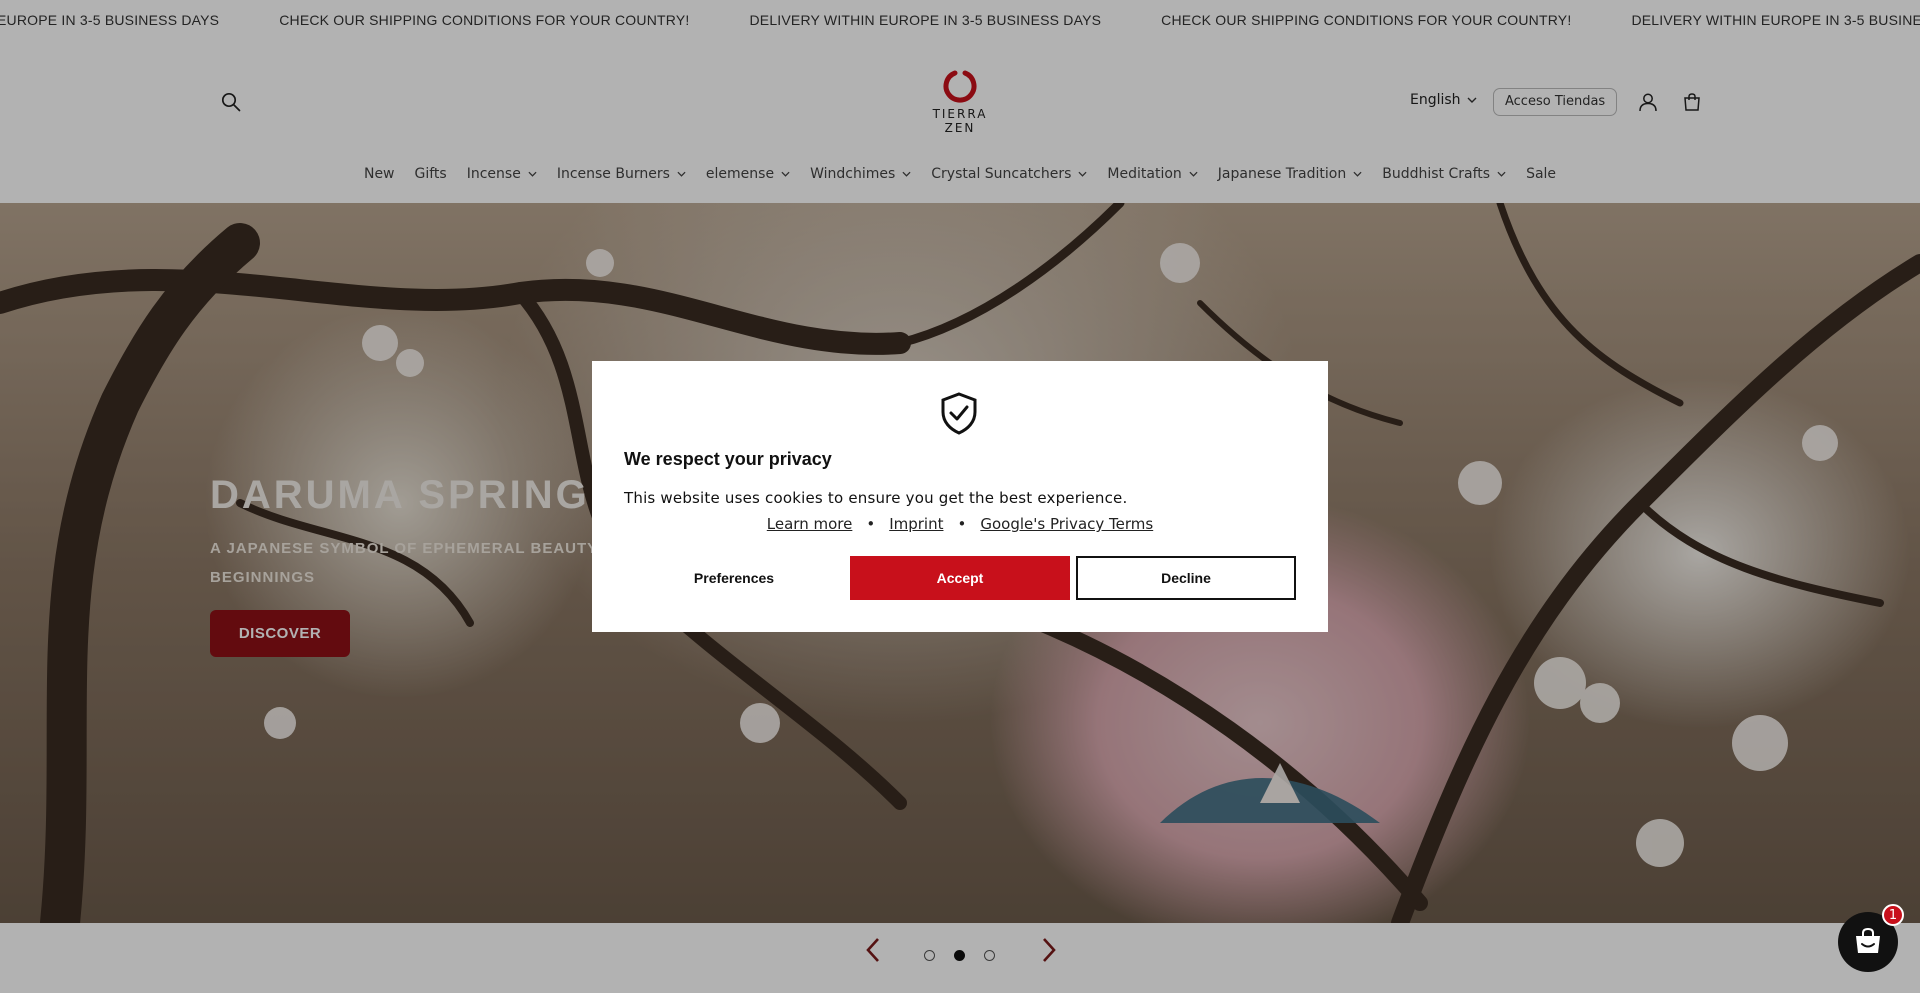 Image resolution: width=1920 pixels, height=993 pixels. What do you see at coordinates (1066, 524) in the screenshot?
I see `google-privacy-terms-link: Google's Privacy Terms` at bounding box center [1066, 524].